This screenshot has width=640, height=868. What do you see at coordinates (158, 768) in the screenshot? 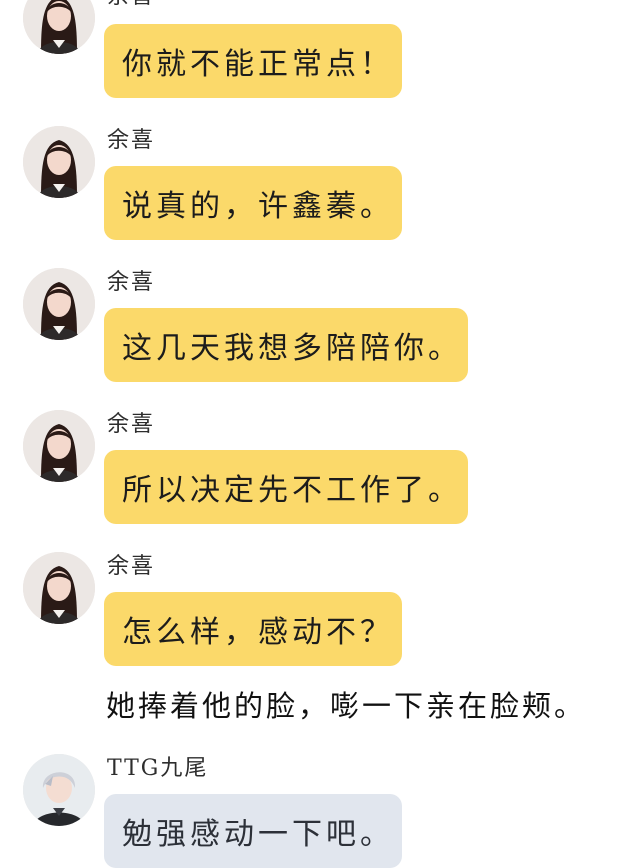
I see `sender-name: TTG九尾` at bounding box center [158, 768].